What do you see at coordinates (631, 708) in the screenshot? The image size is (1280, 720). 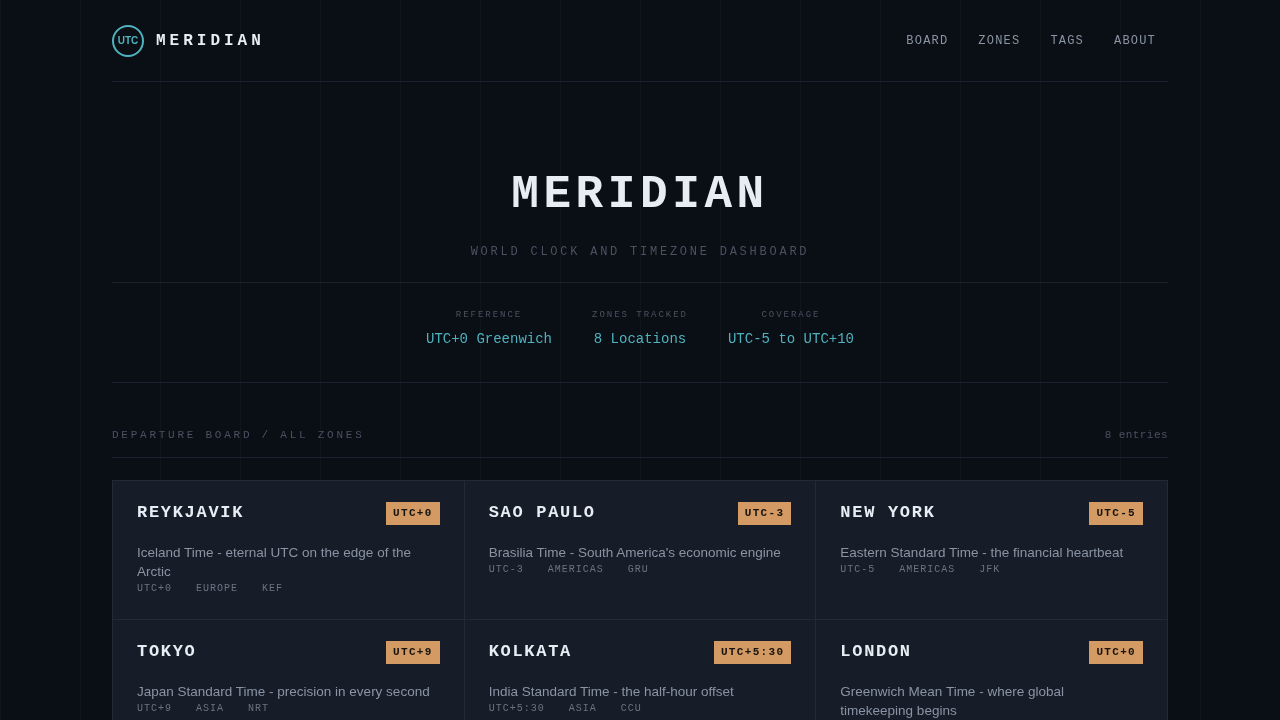 I see `zone-attribute: CCU` at bounding box center [631, 708].